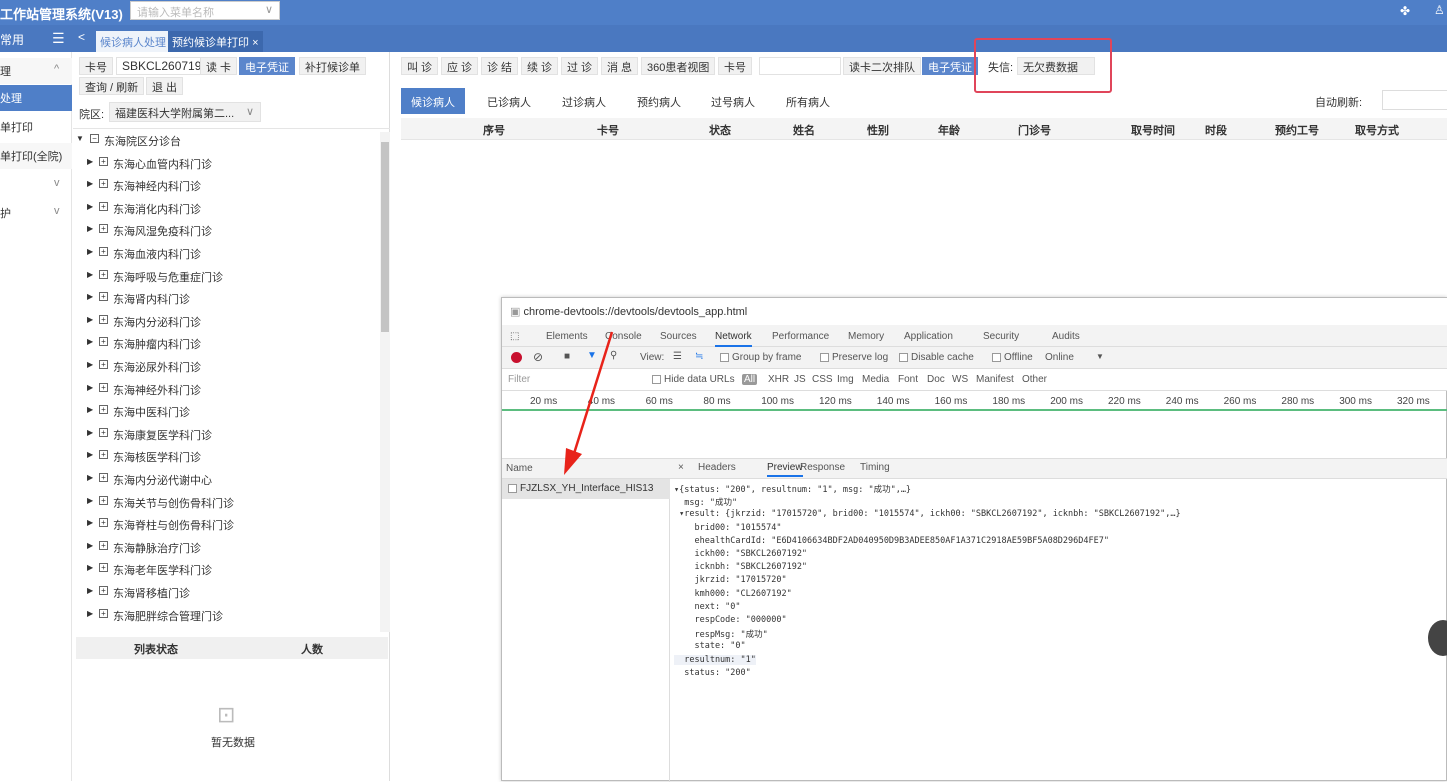  Describe the element at coordinates (808, 101) in the screenshot. I see `patient-tab: 所有病人` at that location.